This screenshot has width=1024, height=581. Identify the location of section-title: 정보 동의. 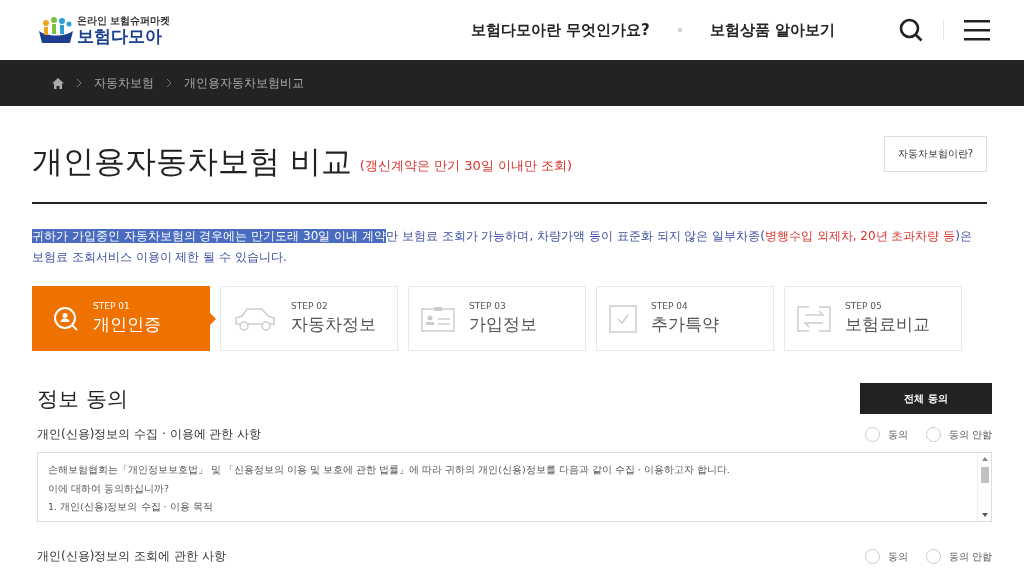
(82, 399).